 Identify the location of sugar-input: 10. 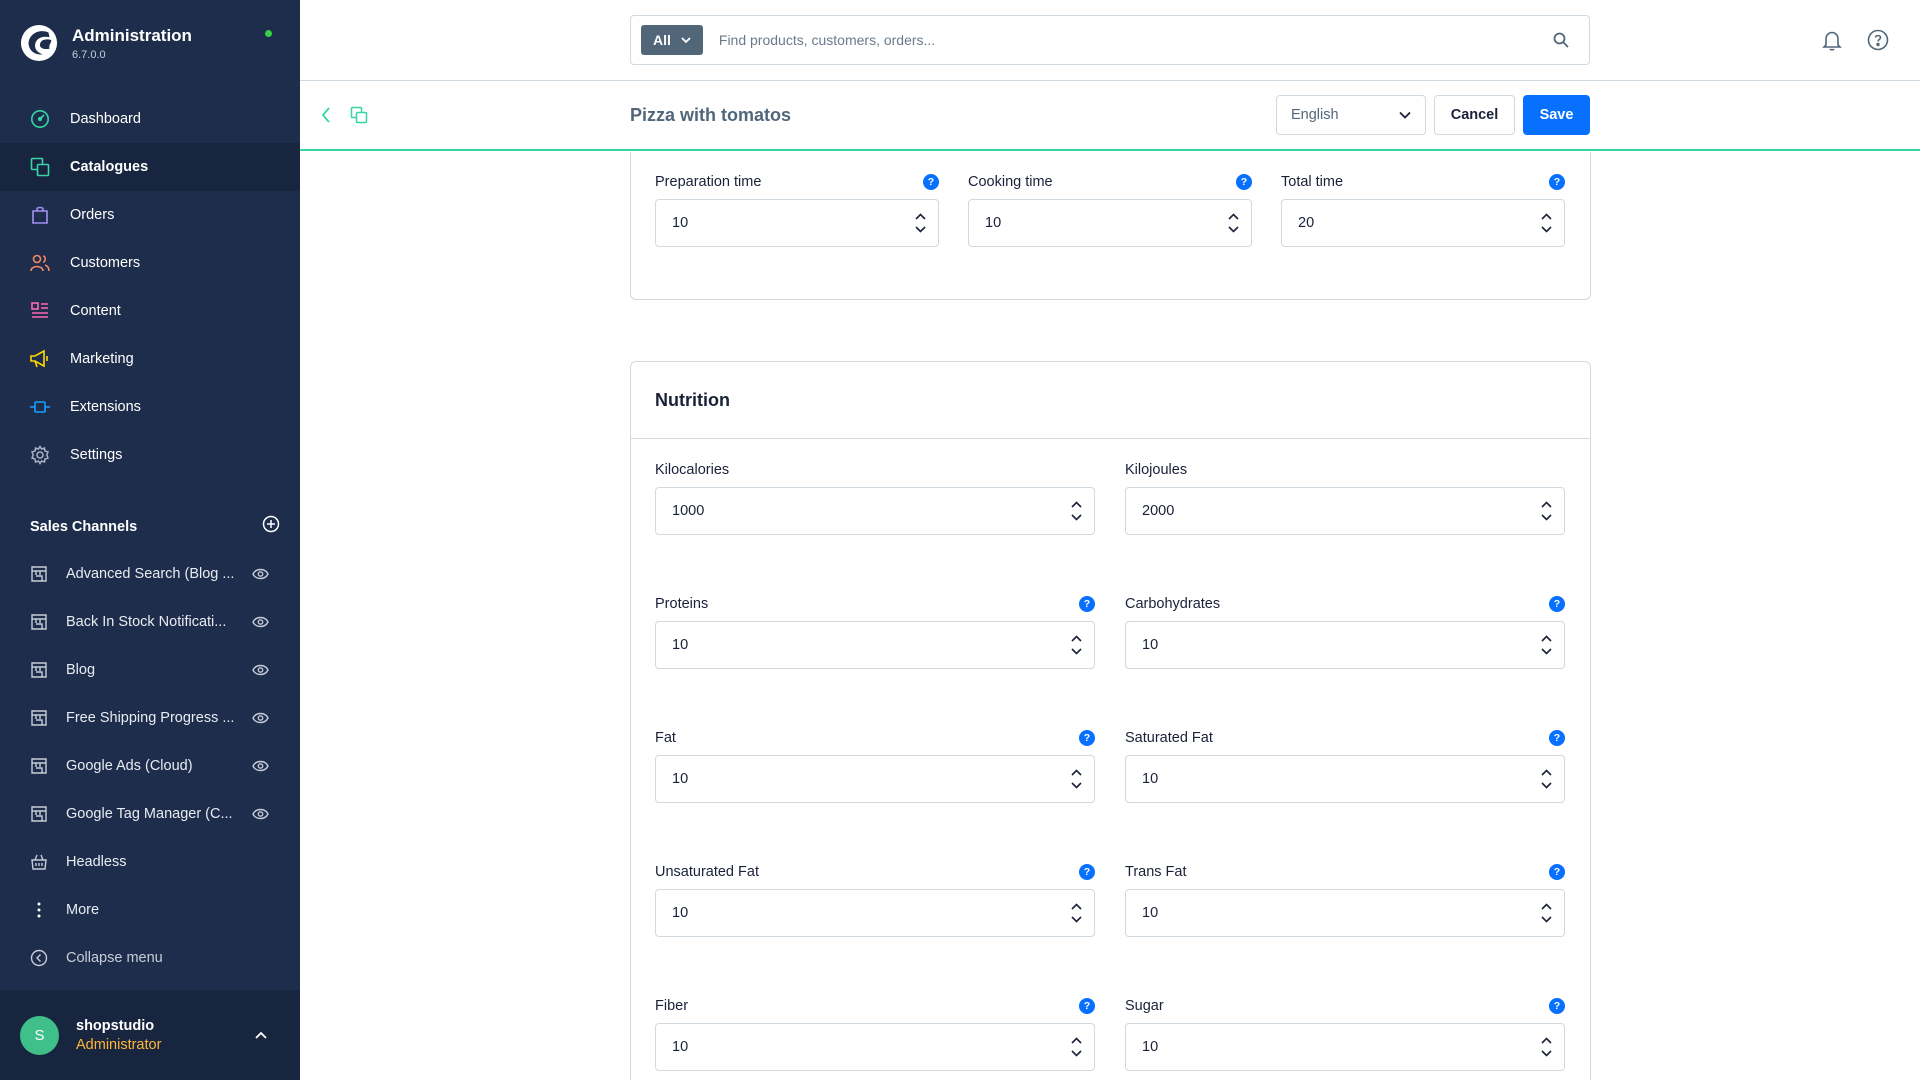
(1345, 1047).